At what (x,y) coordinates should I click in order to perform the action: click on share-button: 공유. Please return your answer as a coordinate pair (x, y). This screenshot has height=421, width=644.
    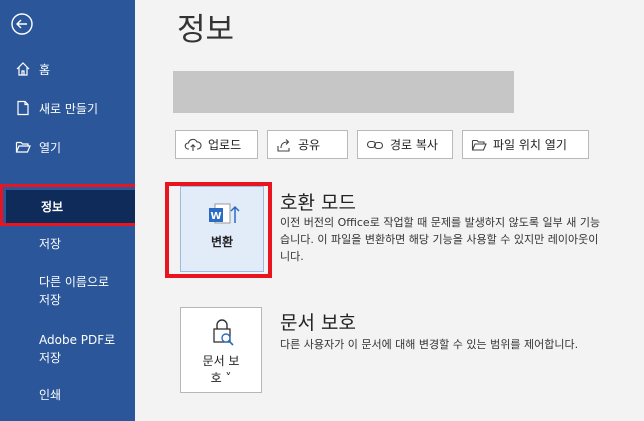
    Looking at the image, I should click on (307, 144).